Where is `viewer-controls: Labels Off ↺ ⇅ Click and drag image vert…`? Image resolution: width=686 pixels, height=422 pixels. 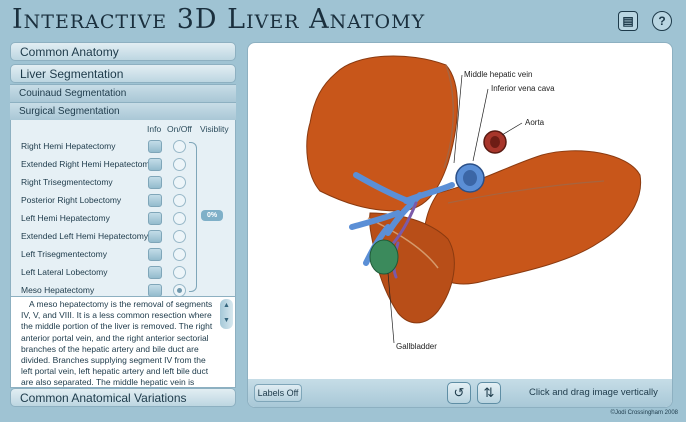 viewer-controls: Labels Off ↺ ⇅ Click and drag image vert… is located at coordinates (460, 393).